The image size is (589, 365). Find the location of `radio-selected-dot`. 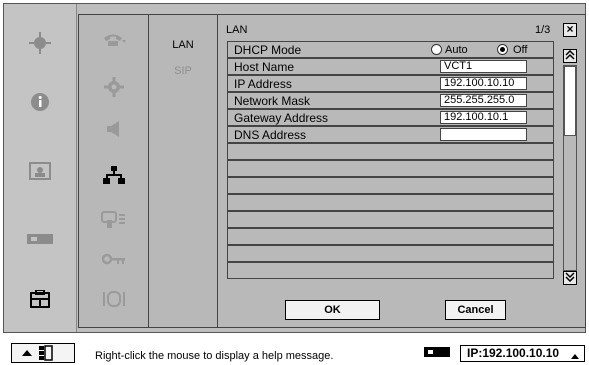

radio-selected-dot is located at coordinates (502, 49).